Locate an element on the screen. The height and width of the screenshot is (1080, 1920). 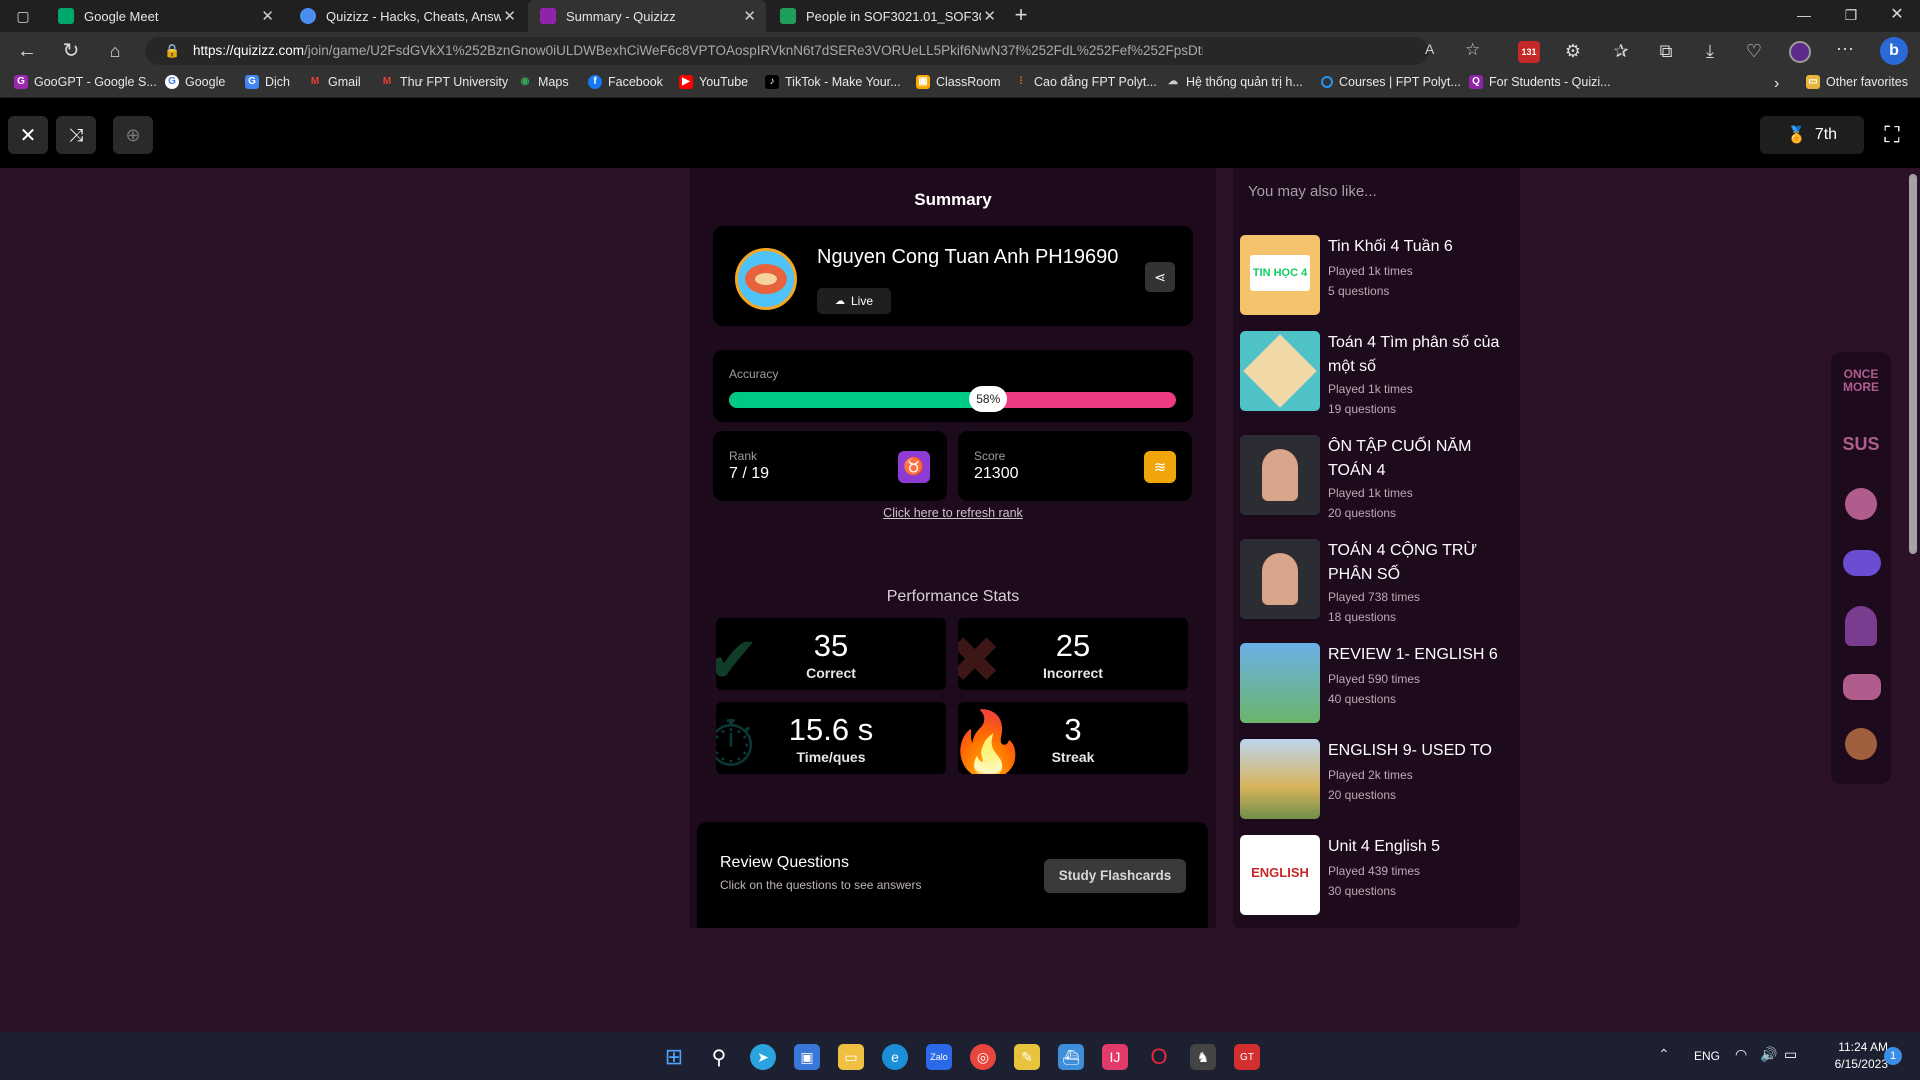
telegram-icon: ➤ is located at coordinates (763, 1057).